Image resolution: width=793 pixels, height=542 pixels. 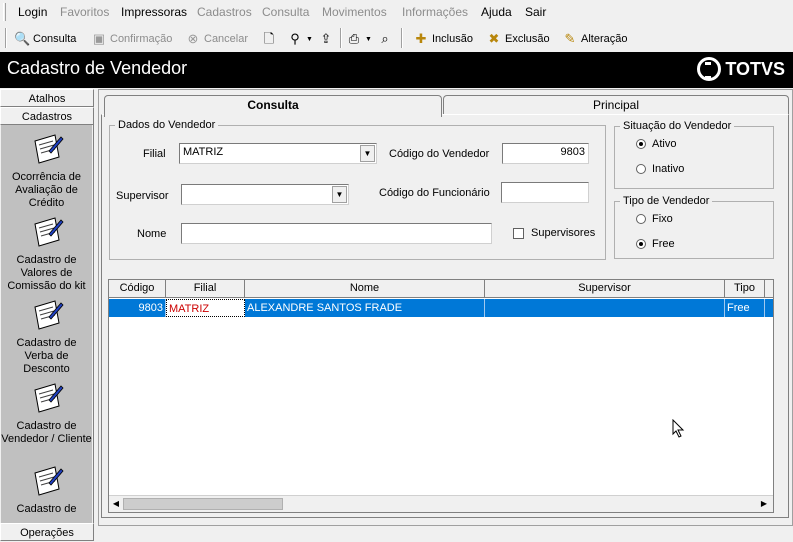 What do you see at coordinates (4, 12) in the screenshot?
I see `menu-grip` at bounding box center [4, 12].